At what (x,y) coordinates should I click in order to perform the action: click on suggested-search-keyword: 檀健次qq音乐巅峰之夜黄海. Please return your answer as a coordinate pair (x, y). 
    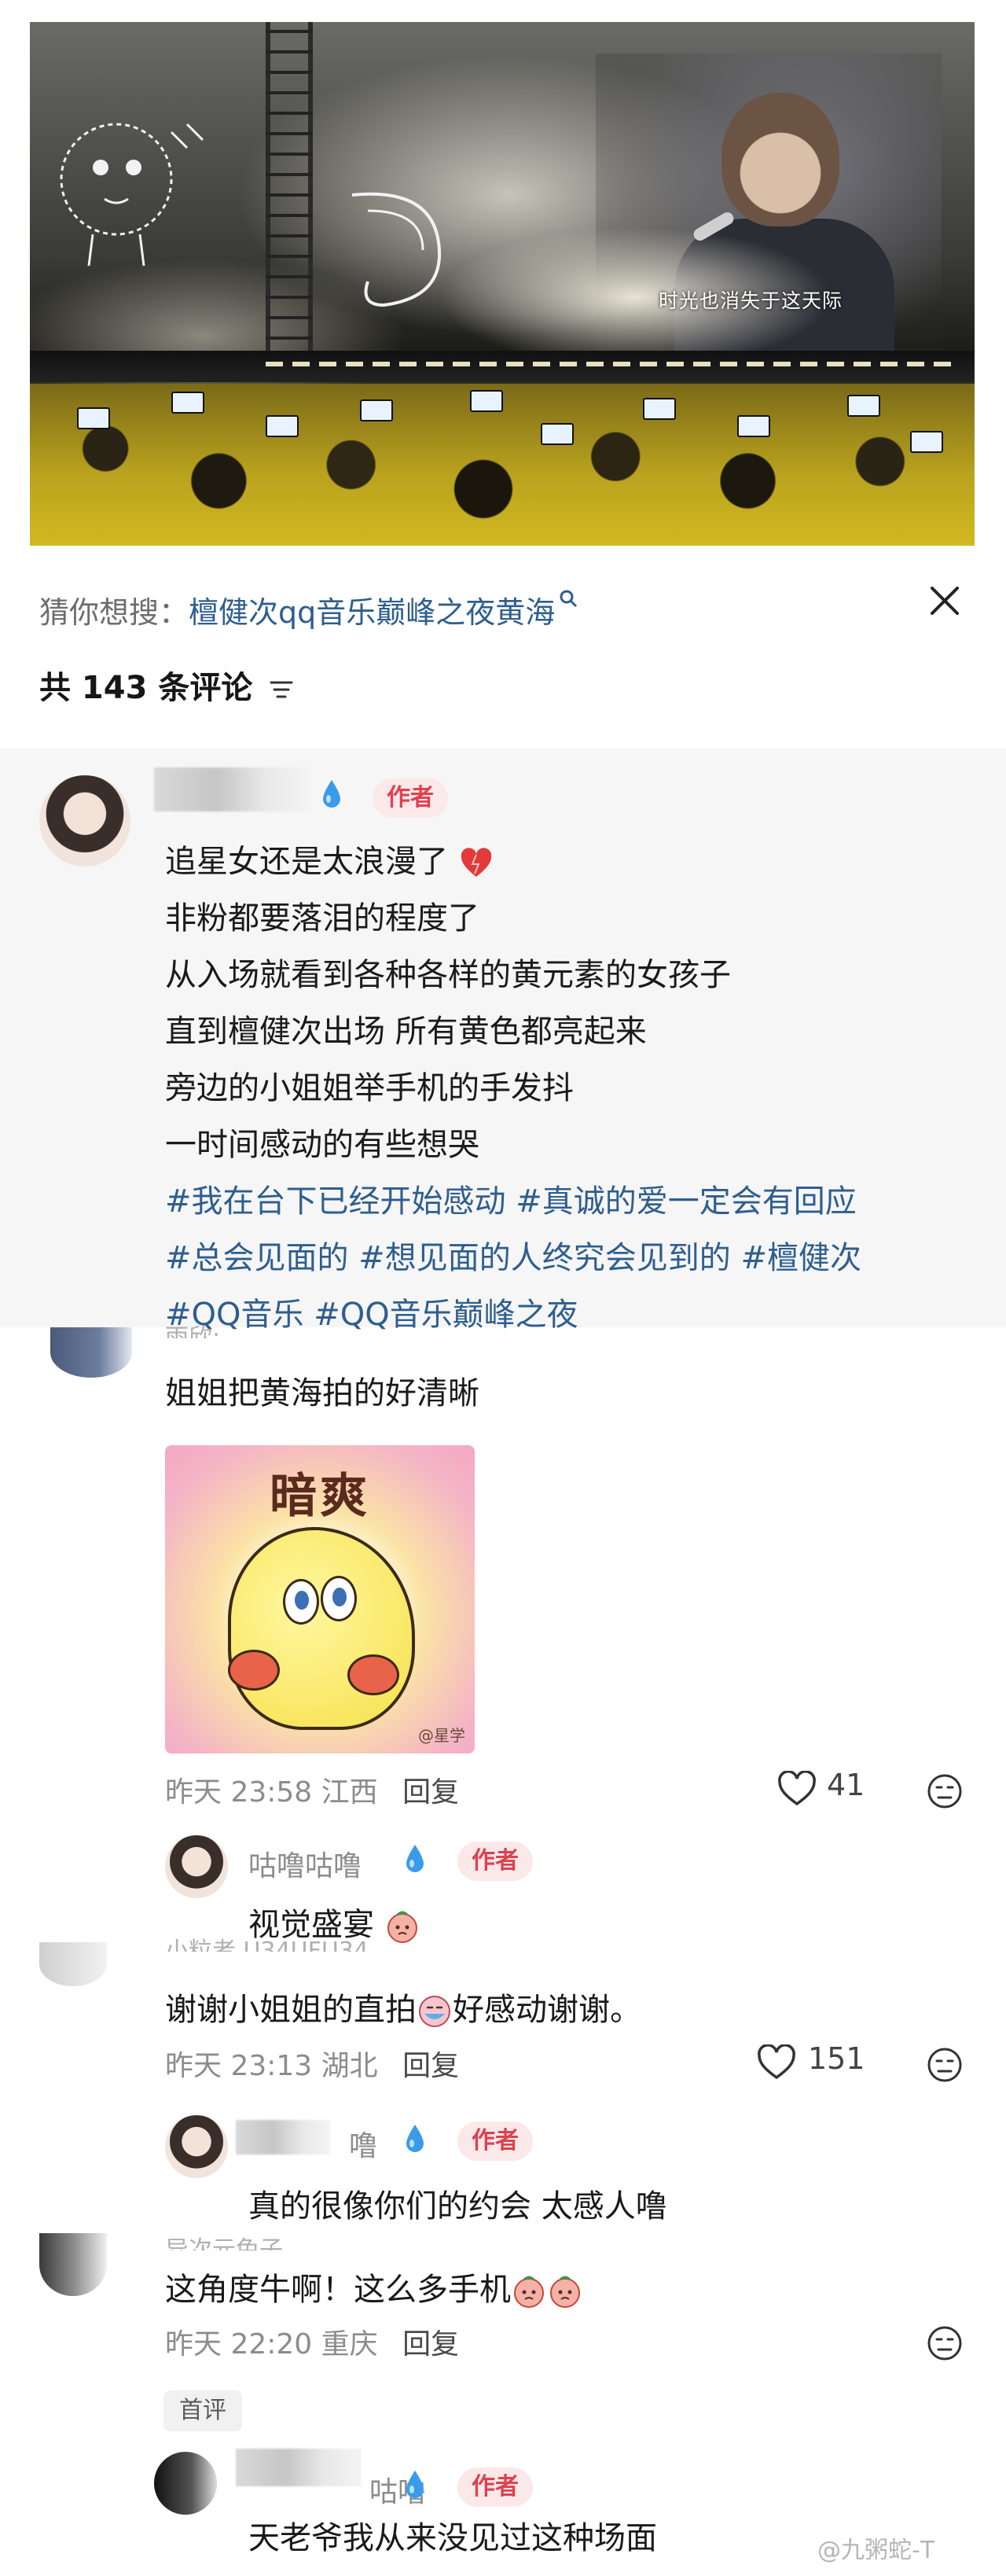
    Looking at the image, I should click on (372, 612).